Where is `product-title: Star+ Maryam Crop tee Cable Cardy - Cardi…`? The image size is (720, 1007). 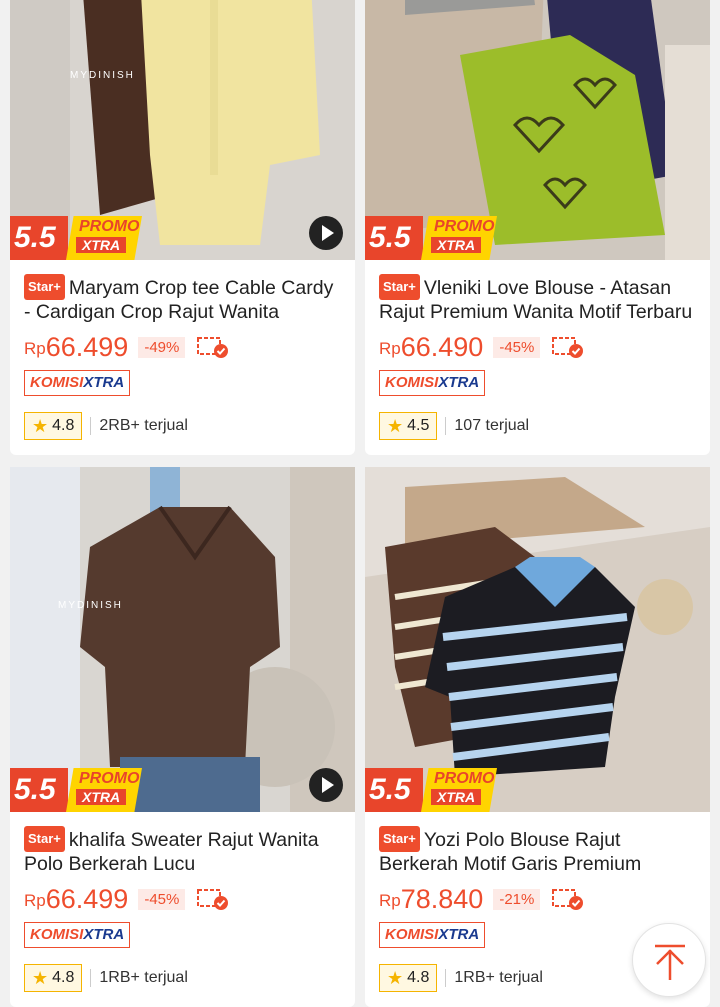 product-title: Star+ Maryam Crop tee Cable Cardy - Cardi… is located at coordinates (182, 298).